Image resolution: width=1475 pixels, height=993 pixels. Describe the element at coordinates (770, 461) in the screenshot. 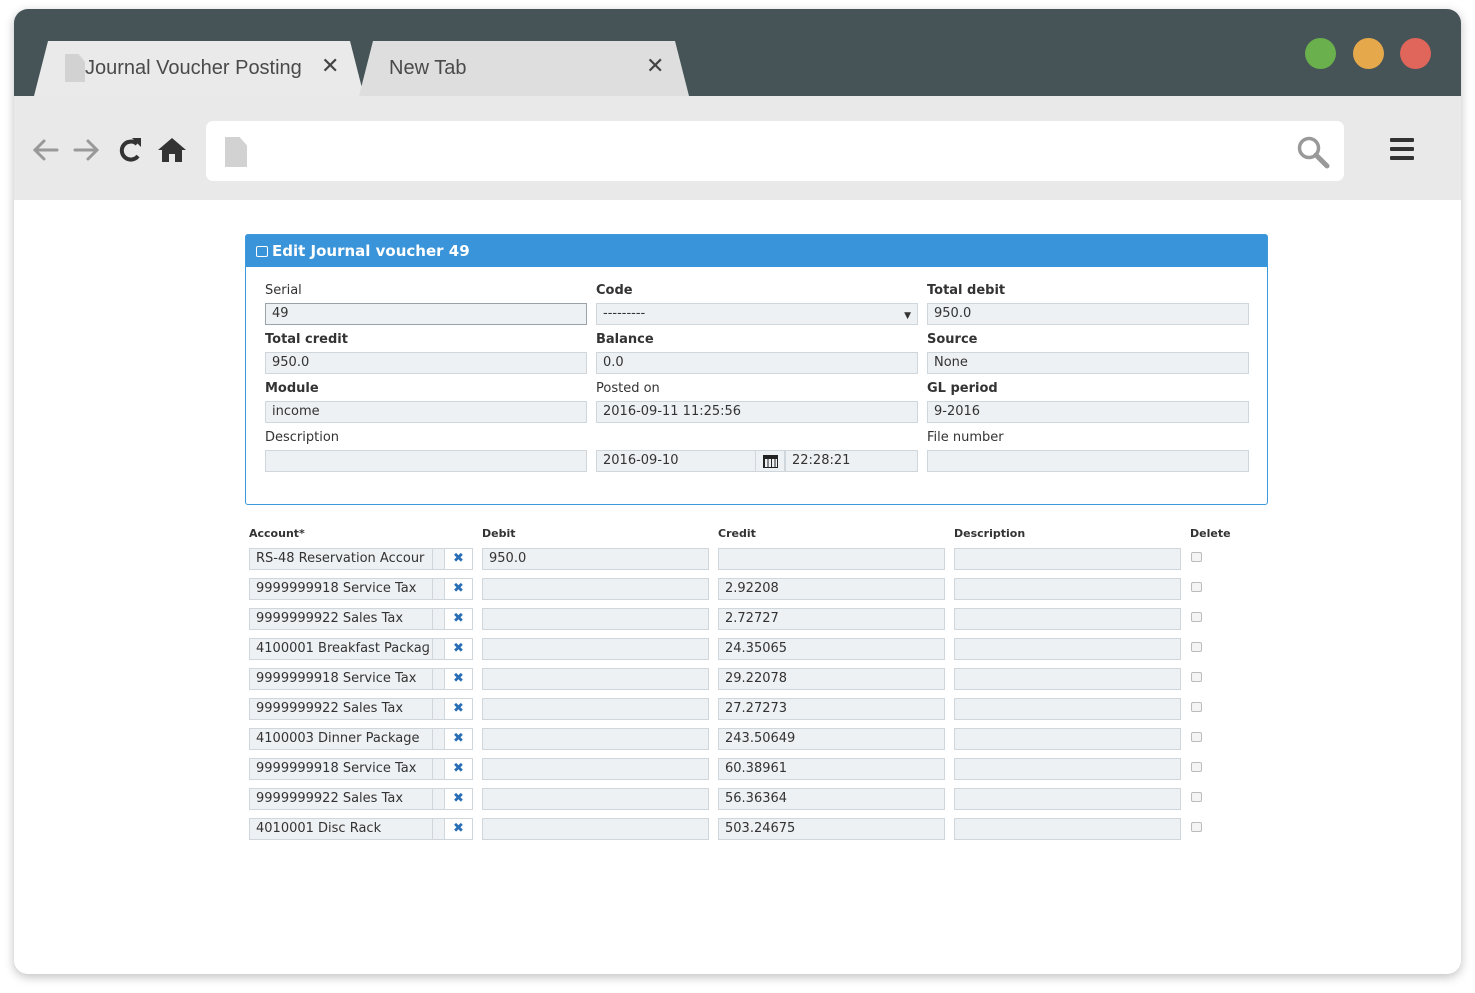

I see `calendar-button` at that location.